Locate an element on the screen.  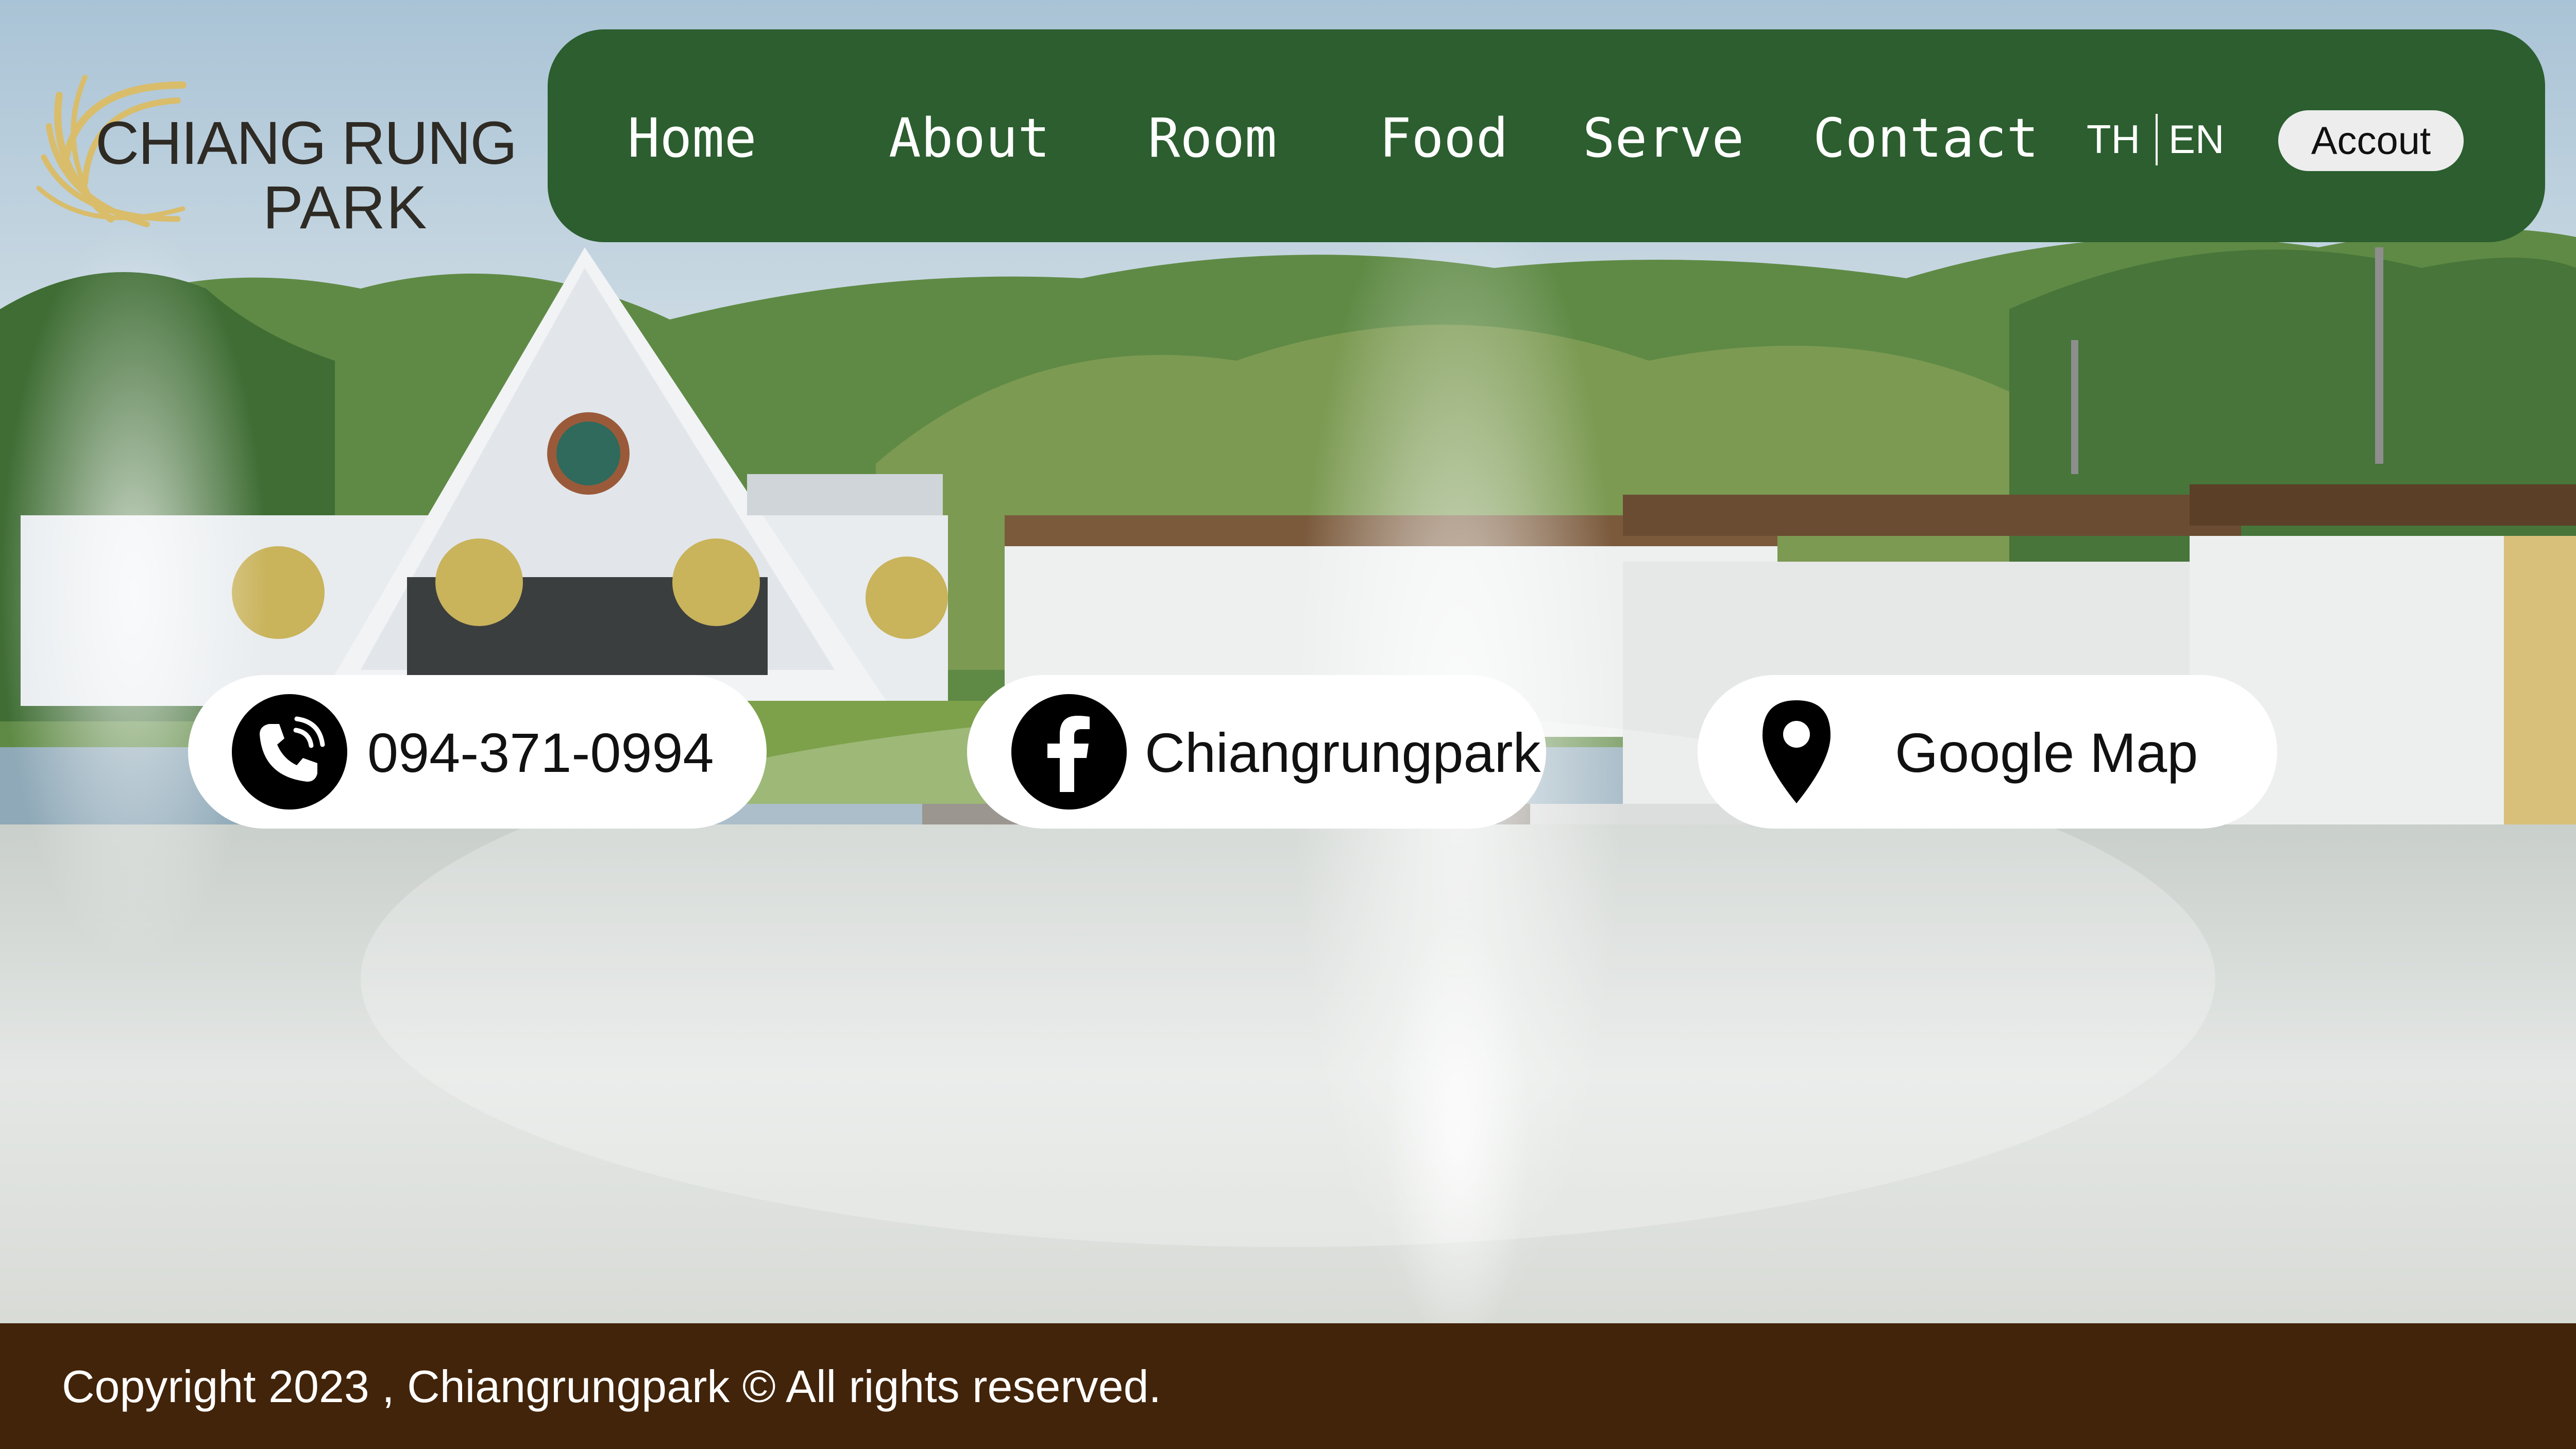
google-map-button: Google Map is located at coordinates (1987, 752).